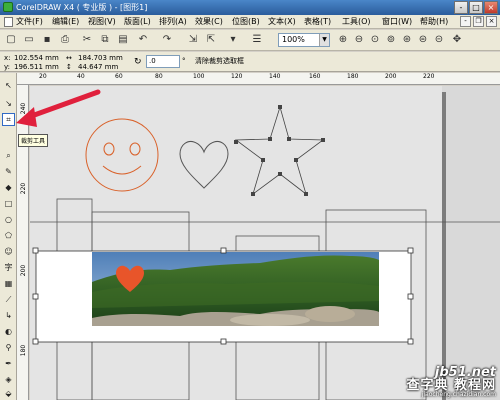 The image size is (500, 400). What do you see at coordinates (36, 58) in the screenshot?
I see `x-position-field: 102.554 mm` at bounding box center [36, 58].